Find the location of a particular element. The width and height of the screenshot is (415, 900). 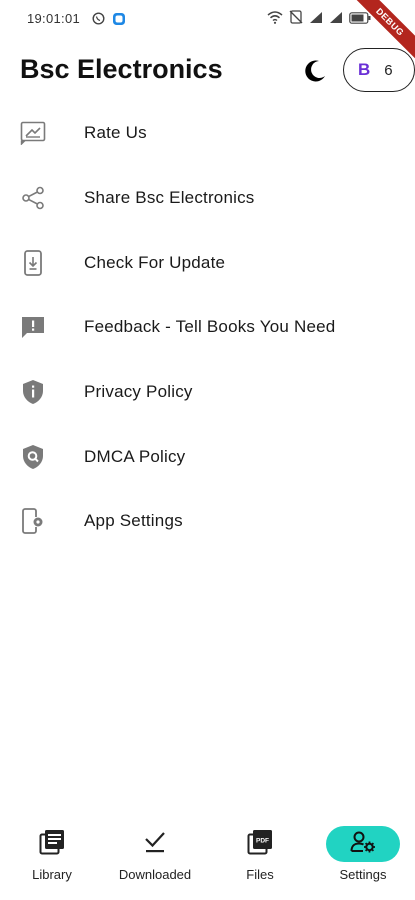

nav-downloaded: Downloaded is located at coordinates (155, 855).